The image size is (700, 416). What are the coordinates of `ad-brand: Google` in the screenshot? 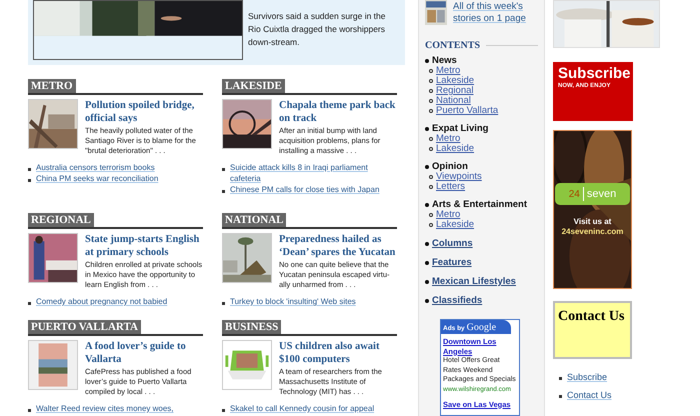 It's located at (481, 328).